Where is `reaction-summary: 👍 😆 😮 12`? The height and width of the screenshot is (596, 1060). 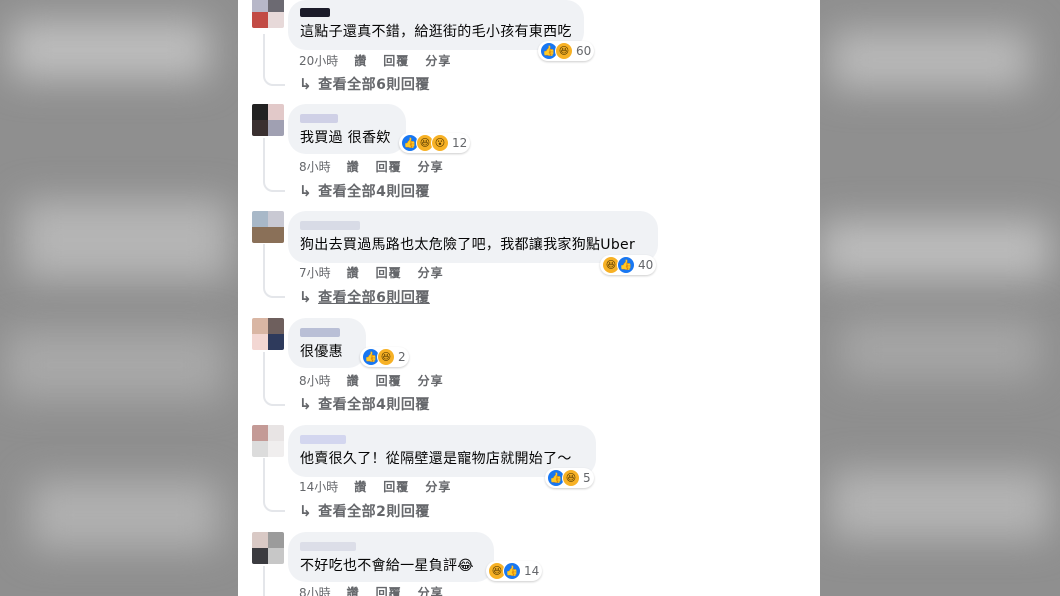 reaction-summary: 👍 😆 😮 12 is located at coordinates (435, 143).